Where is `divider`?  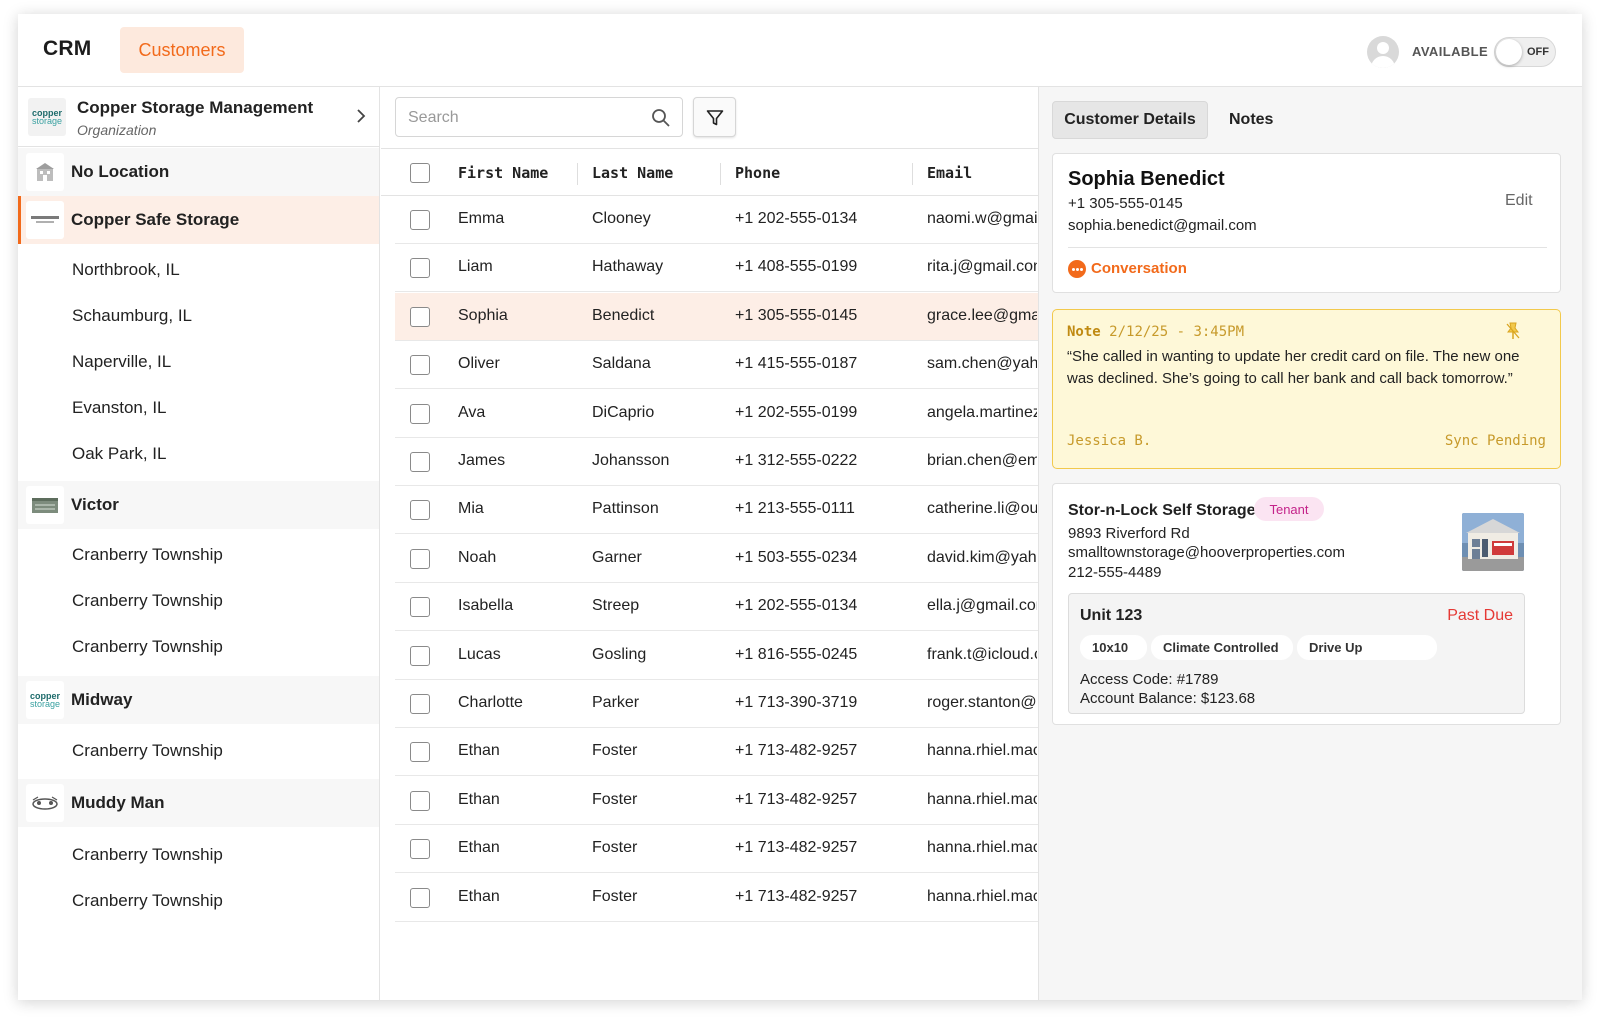
divider is located at coordinates (1307, 247).